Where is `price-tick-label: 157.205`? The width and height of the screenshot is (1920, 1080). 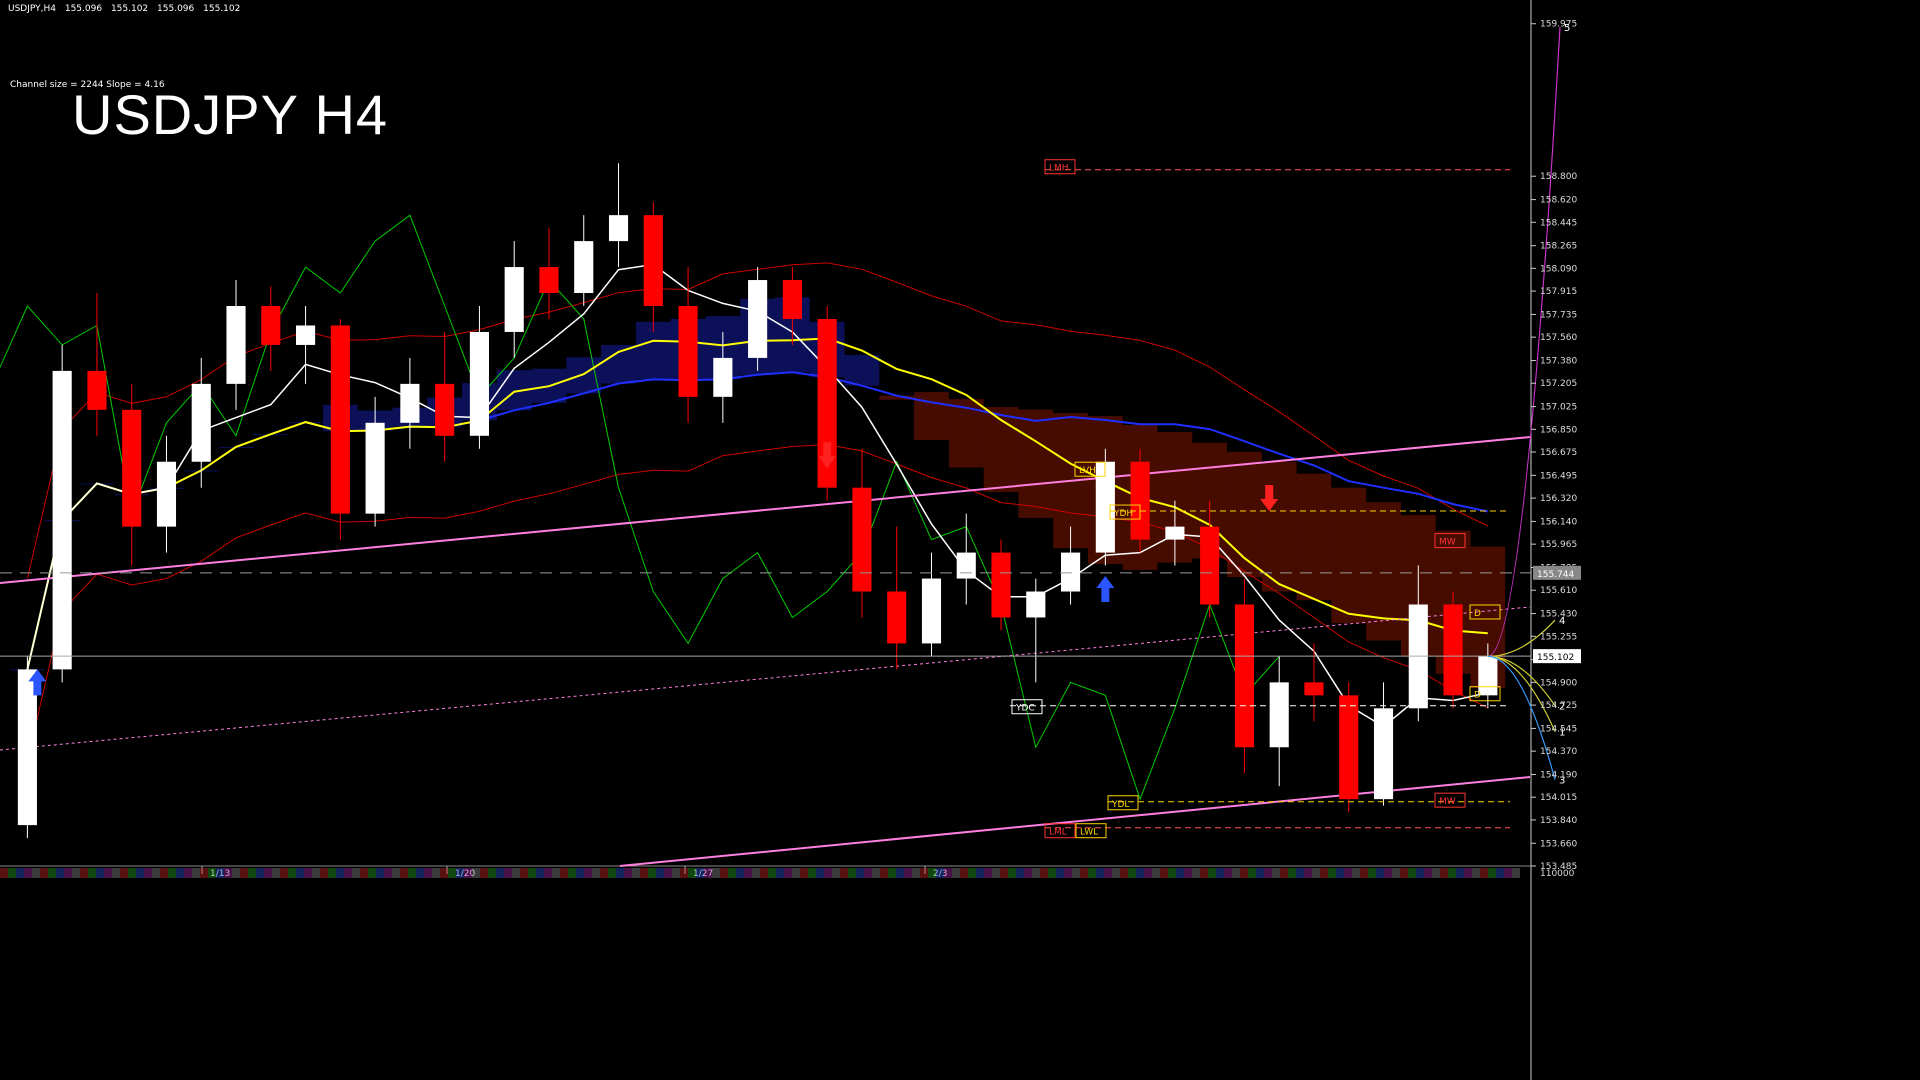
price-tick-label: 157.205 is located at coordinates (1558, 384).